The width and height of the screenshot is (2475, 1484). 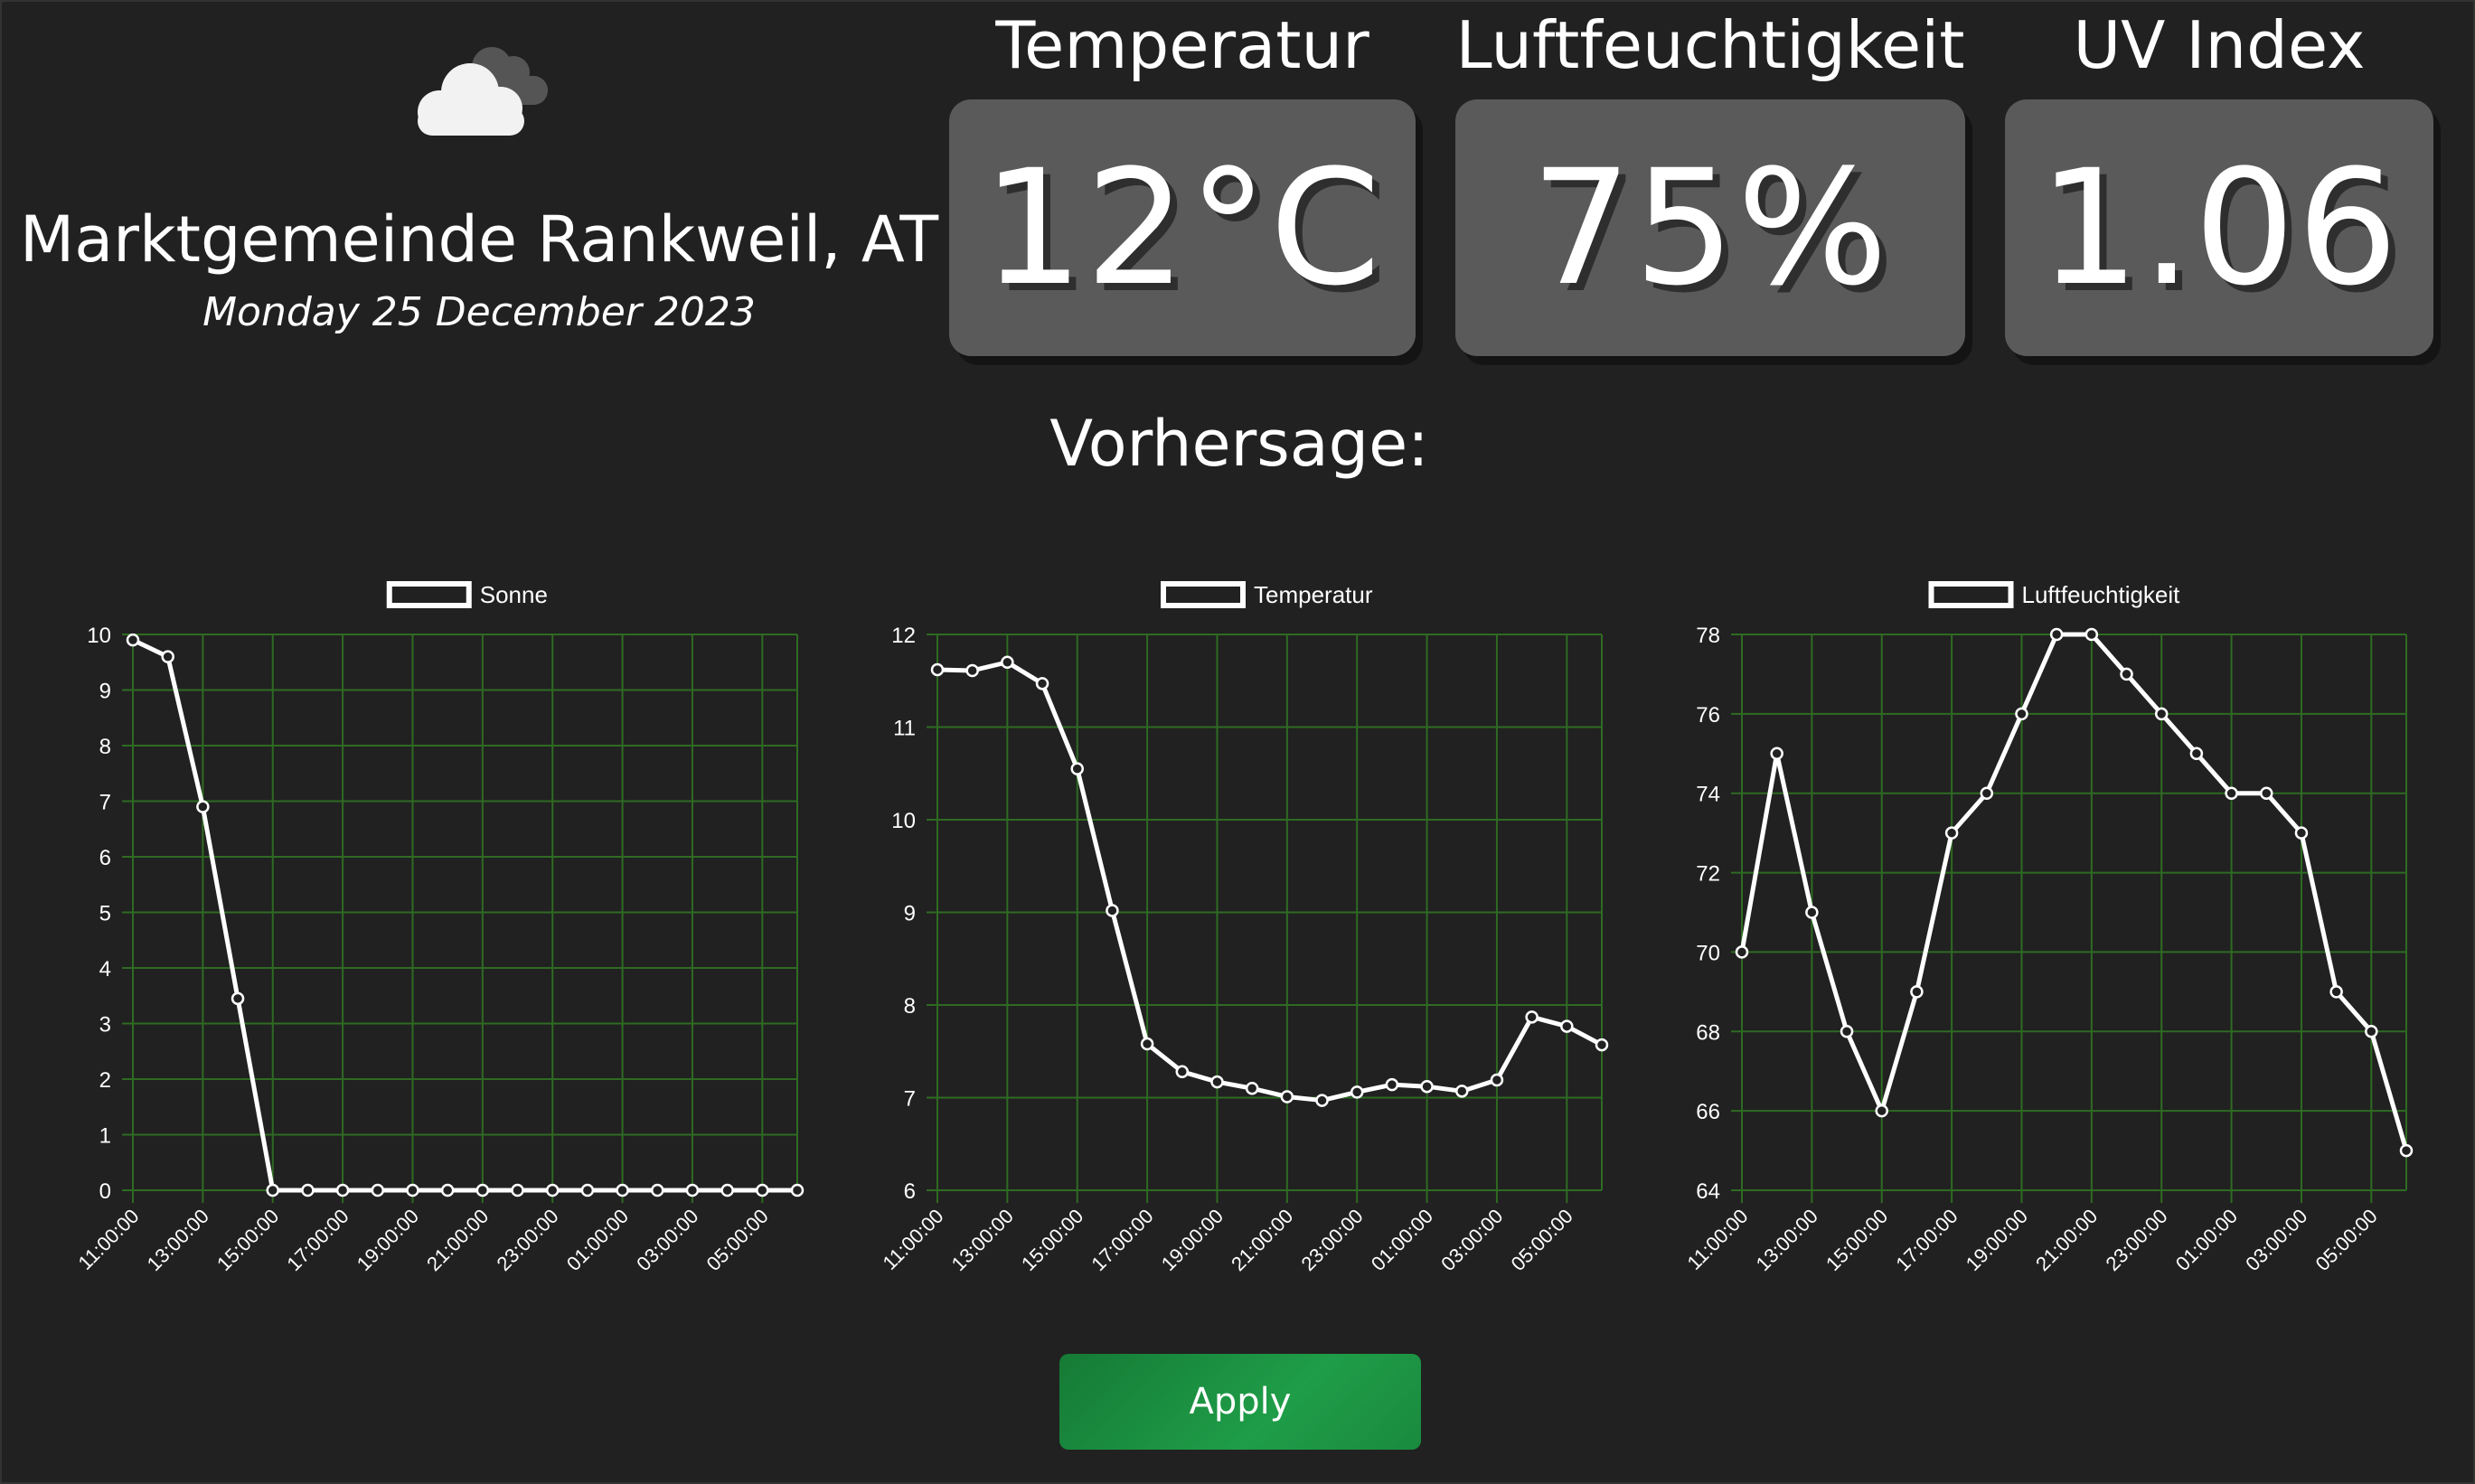 What do you see at coordinates (2101, 594) in the screenshot?
I see `legend-label: Luftfeuchtigkeit` at bounding box center [2101, 594].